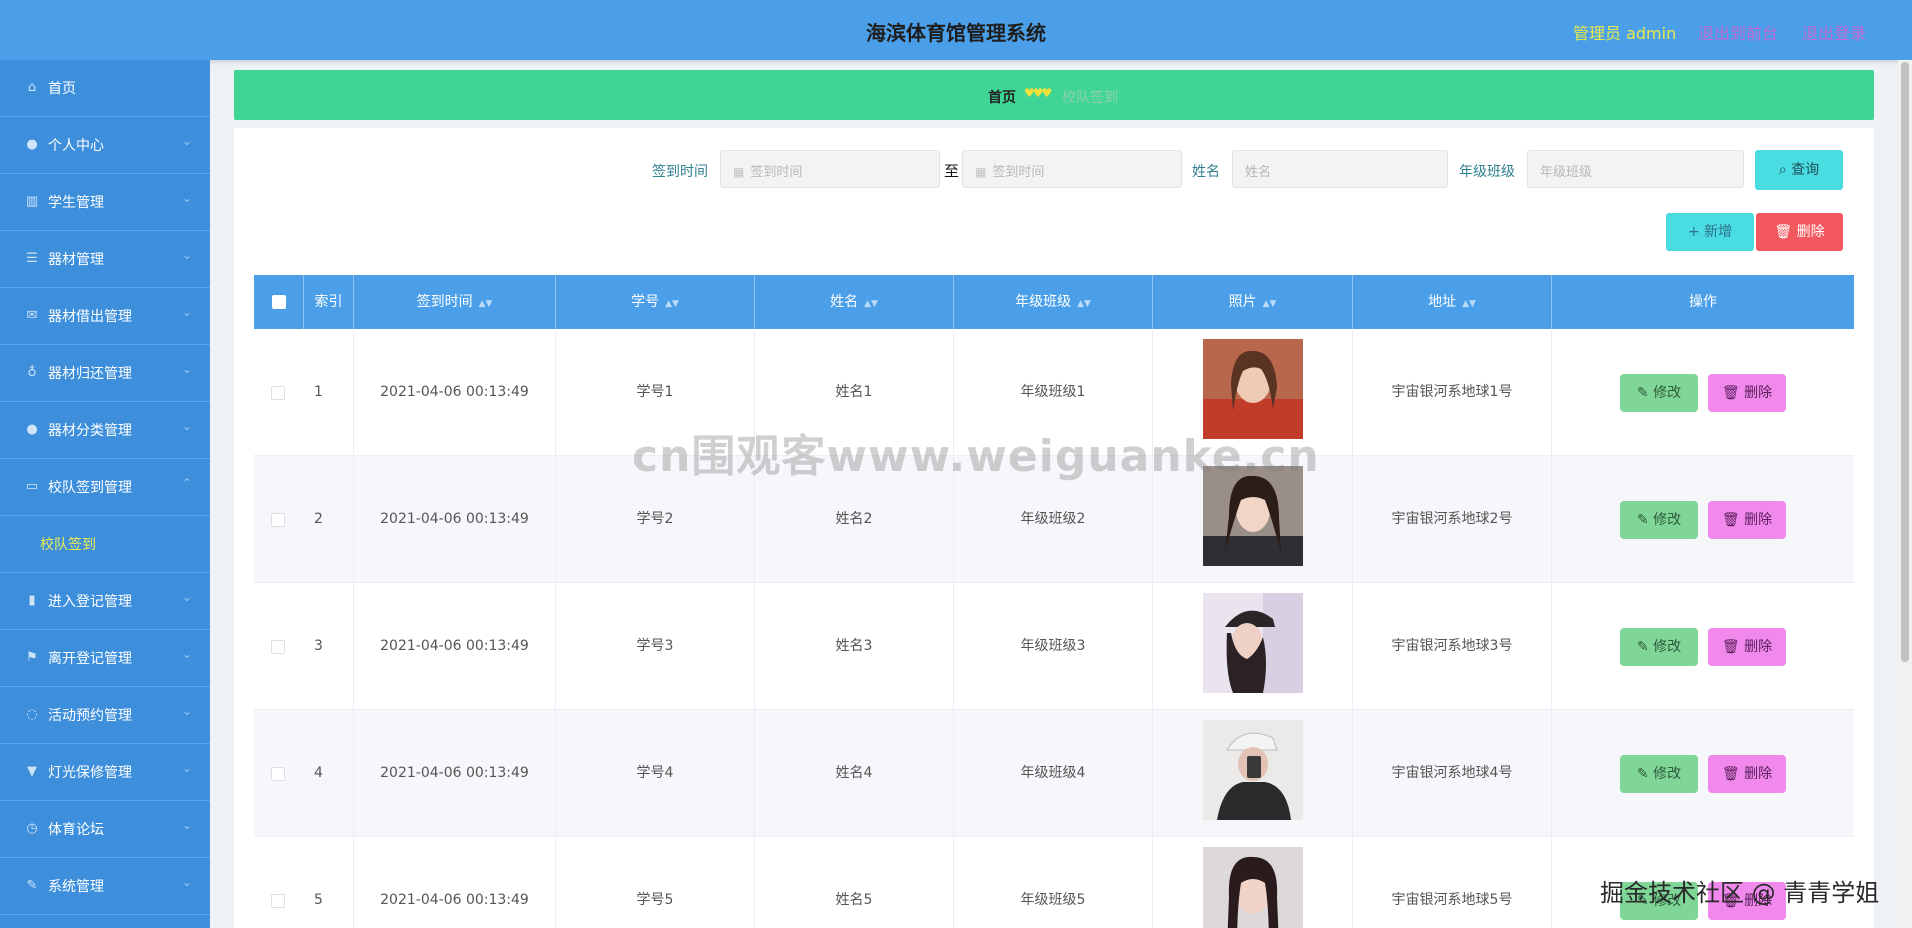 The height and width of the screenshot is (928, 1912). I want to click on name-input: 姓名, so click(1340, 169).